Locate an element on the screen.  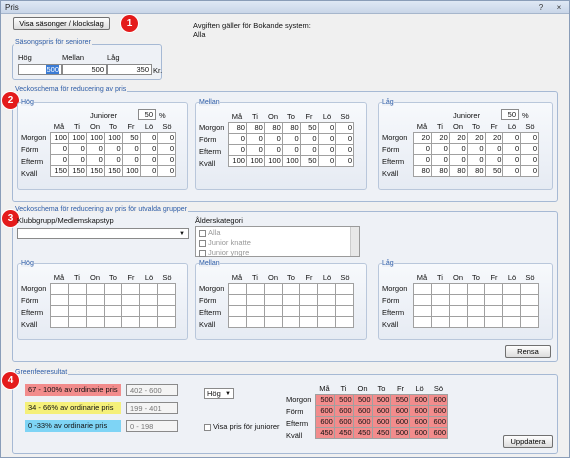
weekly-2-junior-input: 50 is located at coordinates (510, 114).